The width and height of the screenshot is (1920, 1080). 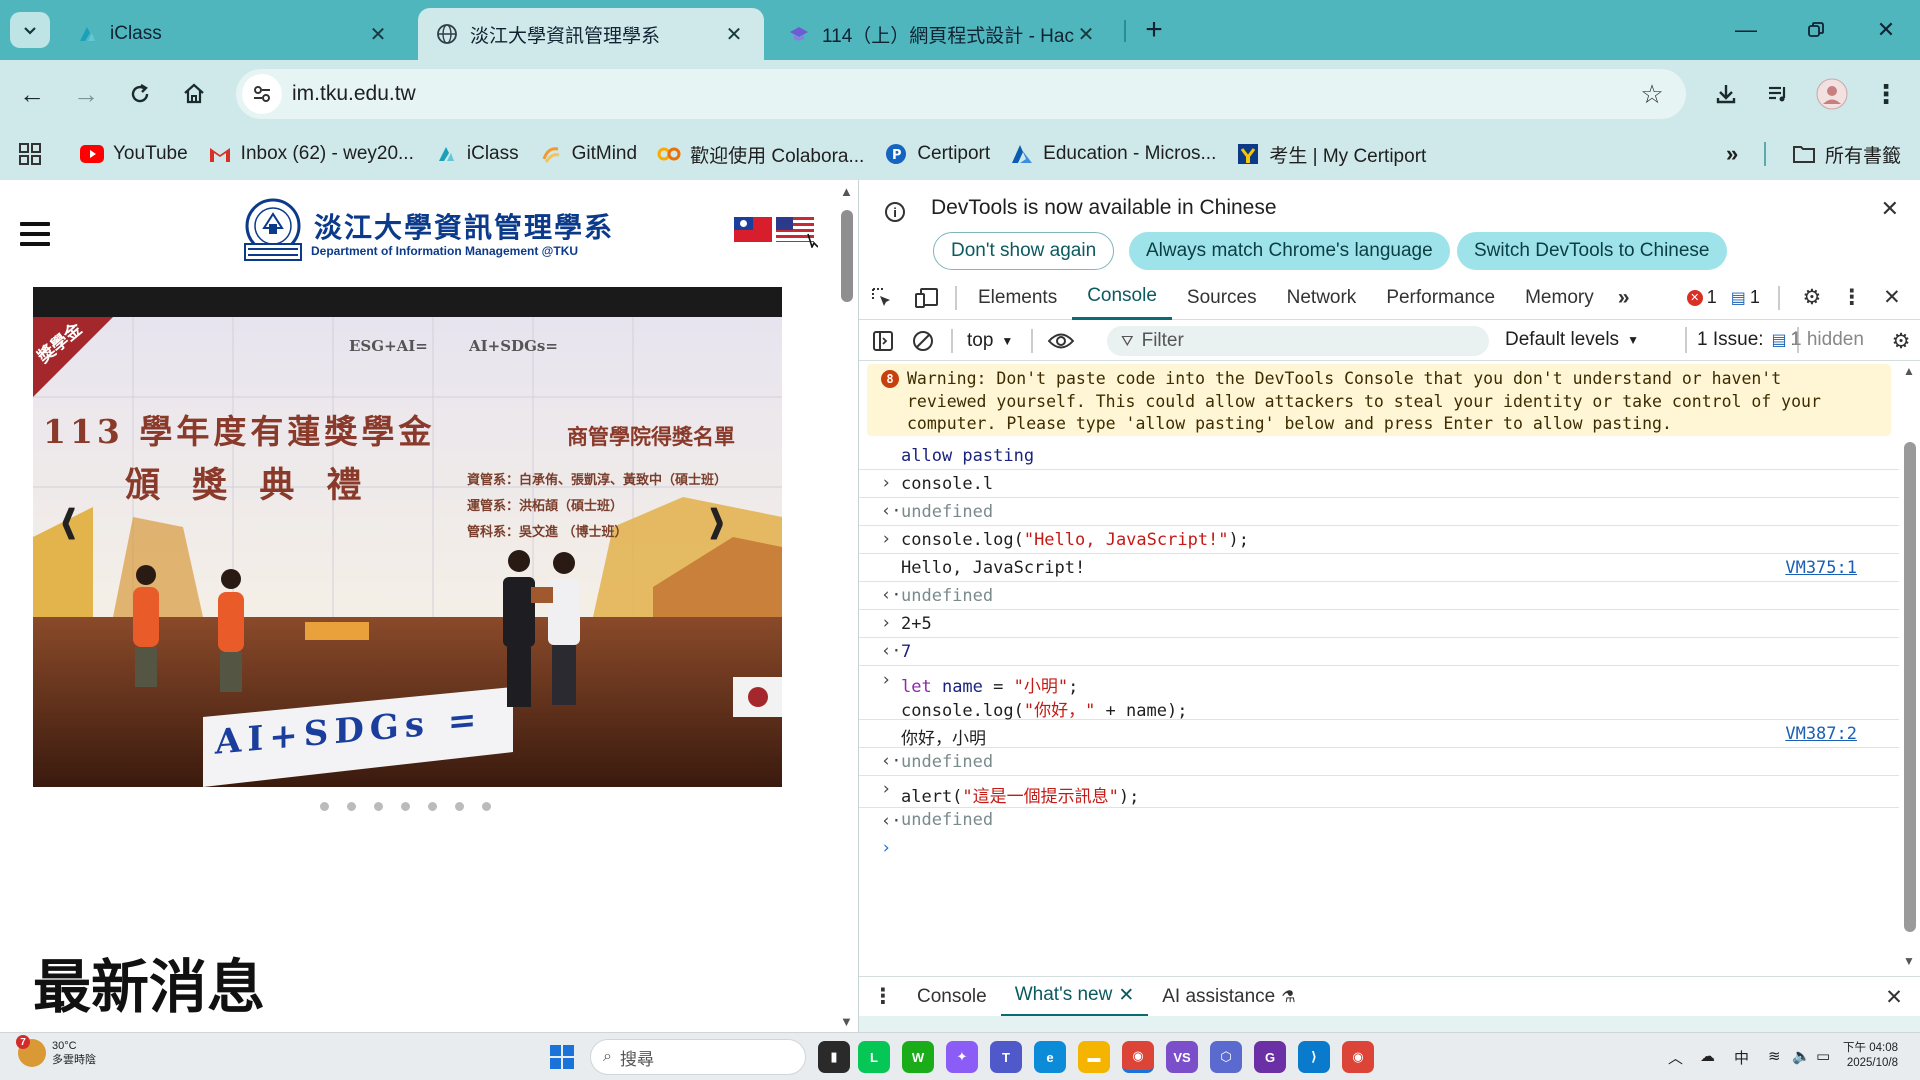 I want to click on us-flag-icon, so click(x=795, y=229).